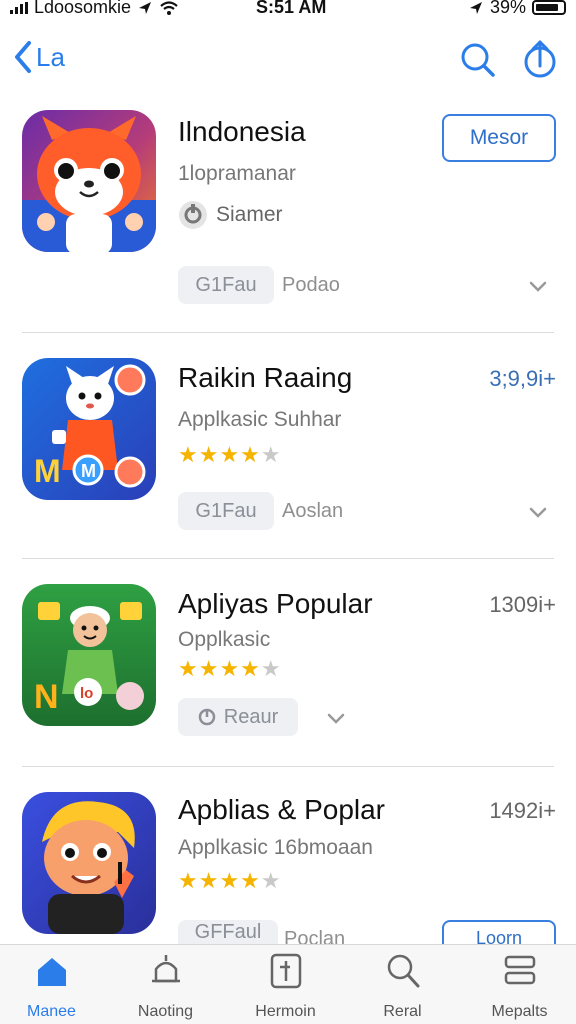 This screenshot has width=576, height=1024. What do you see at coordinates (519, 970) in the screenshot?
I see `stack-icon` at bounding box center [519, 970].